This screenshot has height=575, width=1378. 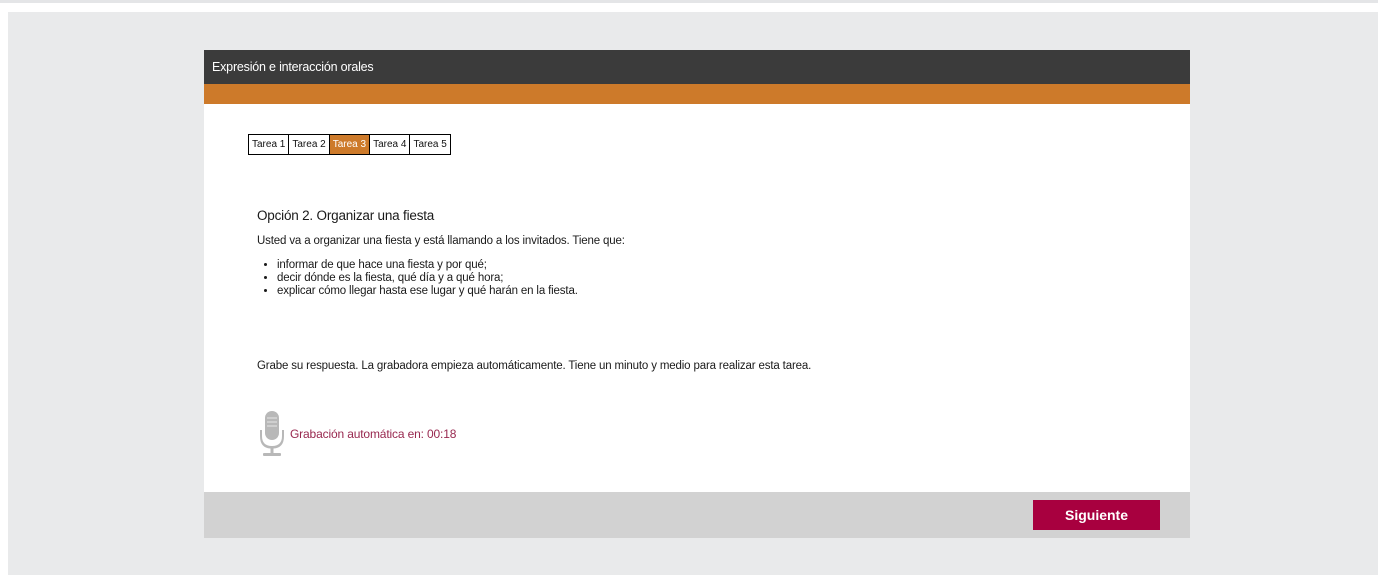 What do you see at coordinates (1096, 515) in the screenshot?
I see `next-button: Siguiente` at bounding box center [1096, 515].